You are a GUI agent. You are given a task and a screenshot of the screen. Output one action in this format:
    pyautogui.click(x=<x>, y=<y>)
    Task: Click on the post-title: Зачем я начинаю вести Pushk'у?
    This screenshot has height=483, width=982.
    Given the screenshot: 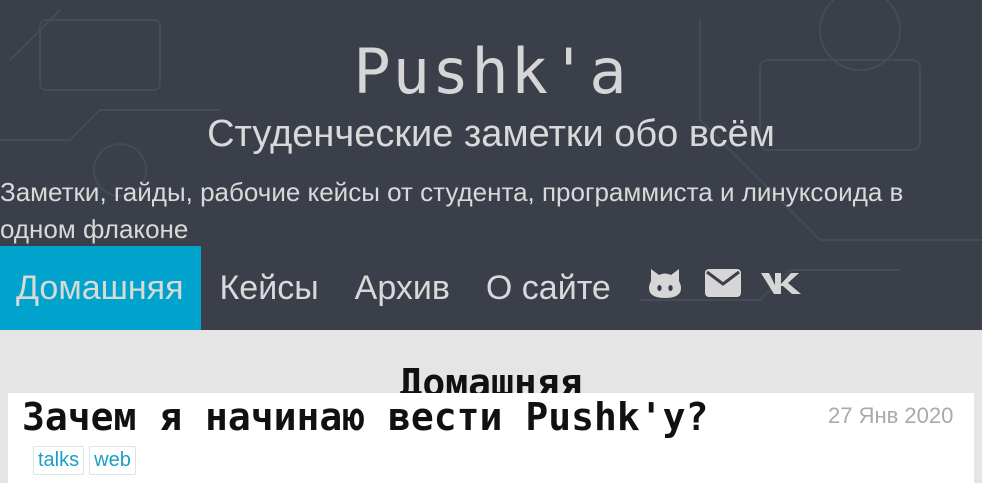 What is the action you would take?
    pyautogui.click(x=365, y=417)
    